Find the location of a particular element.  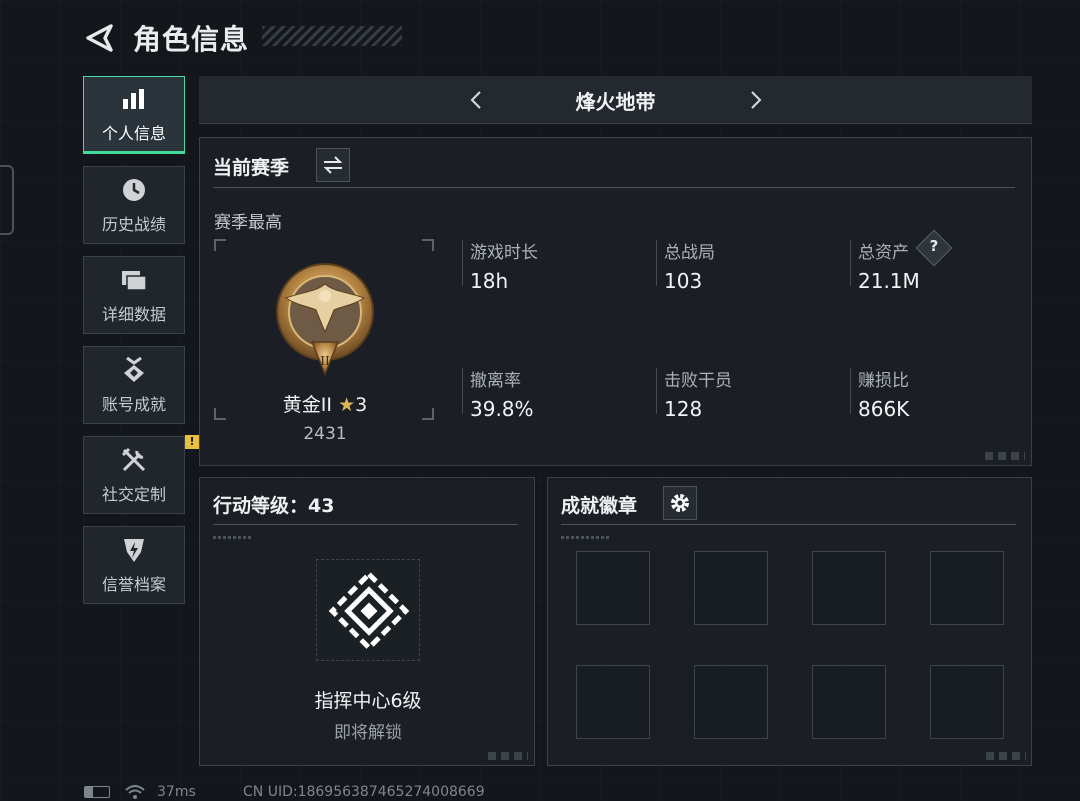

sidebar-item-personal-info: 个人信息 is located at coordinates (134, 115).